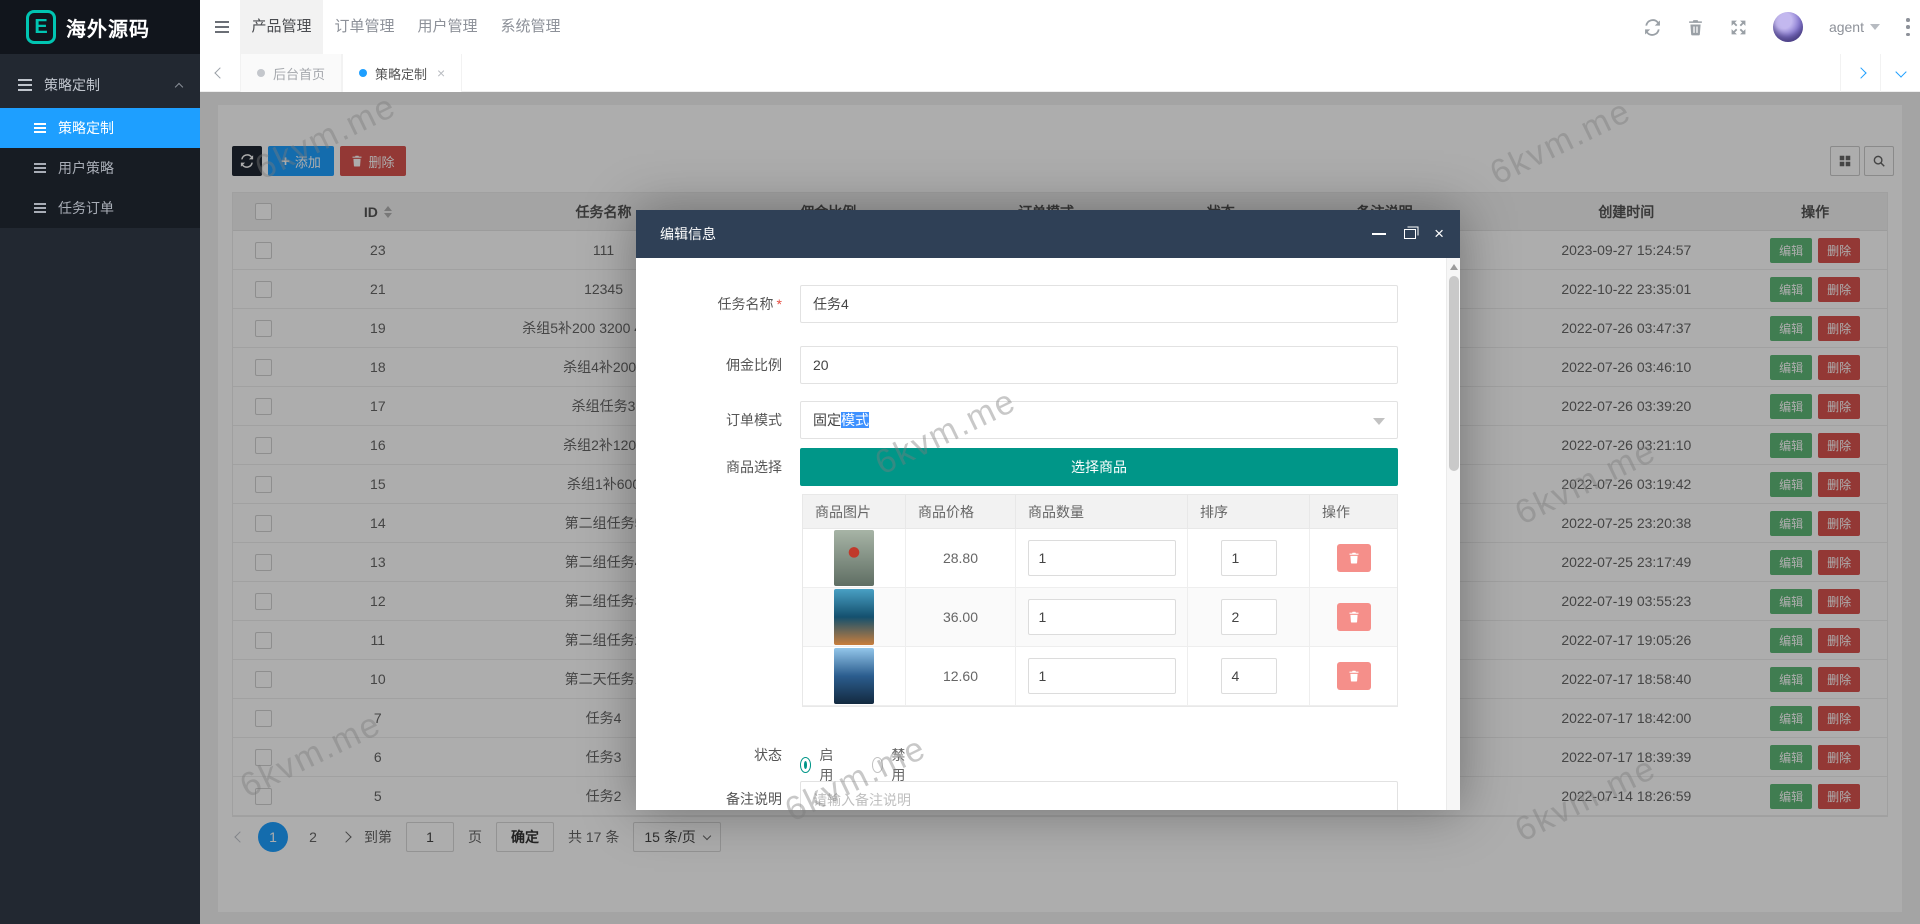 This screenshot has height=924, width=1920. I want to click on radio-option-0: 启用, so click(819, 765).